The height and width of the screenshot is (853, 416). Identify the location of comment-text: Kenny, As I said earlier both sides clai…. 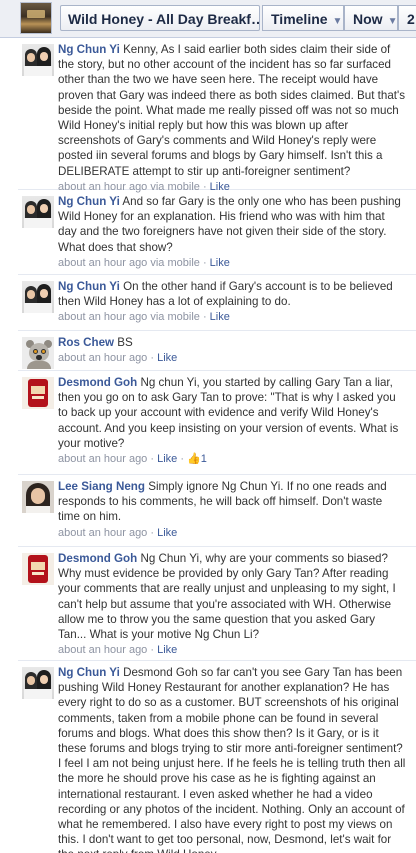
(231, 110).